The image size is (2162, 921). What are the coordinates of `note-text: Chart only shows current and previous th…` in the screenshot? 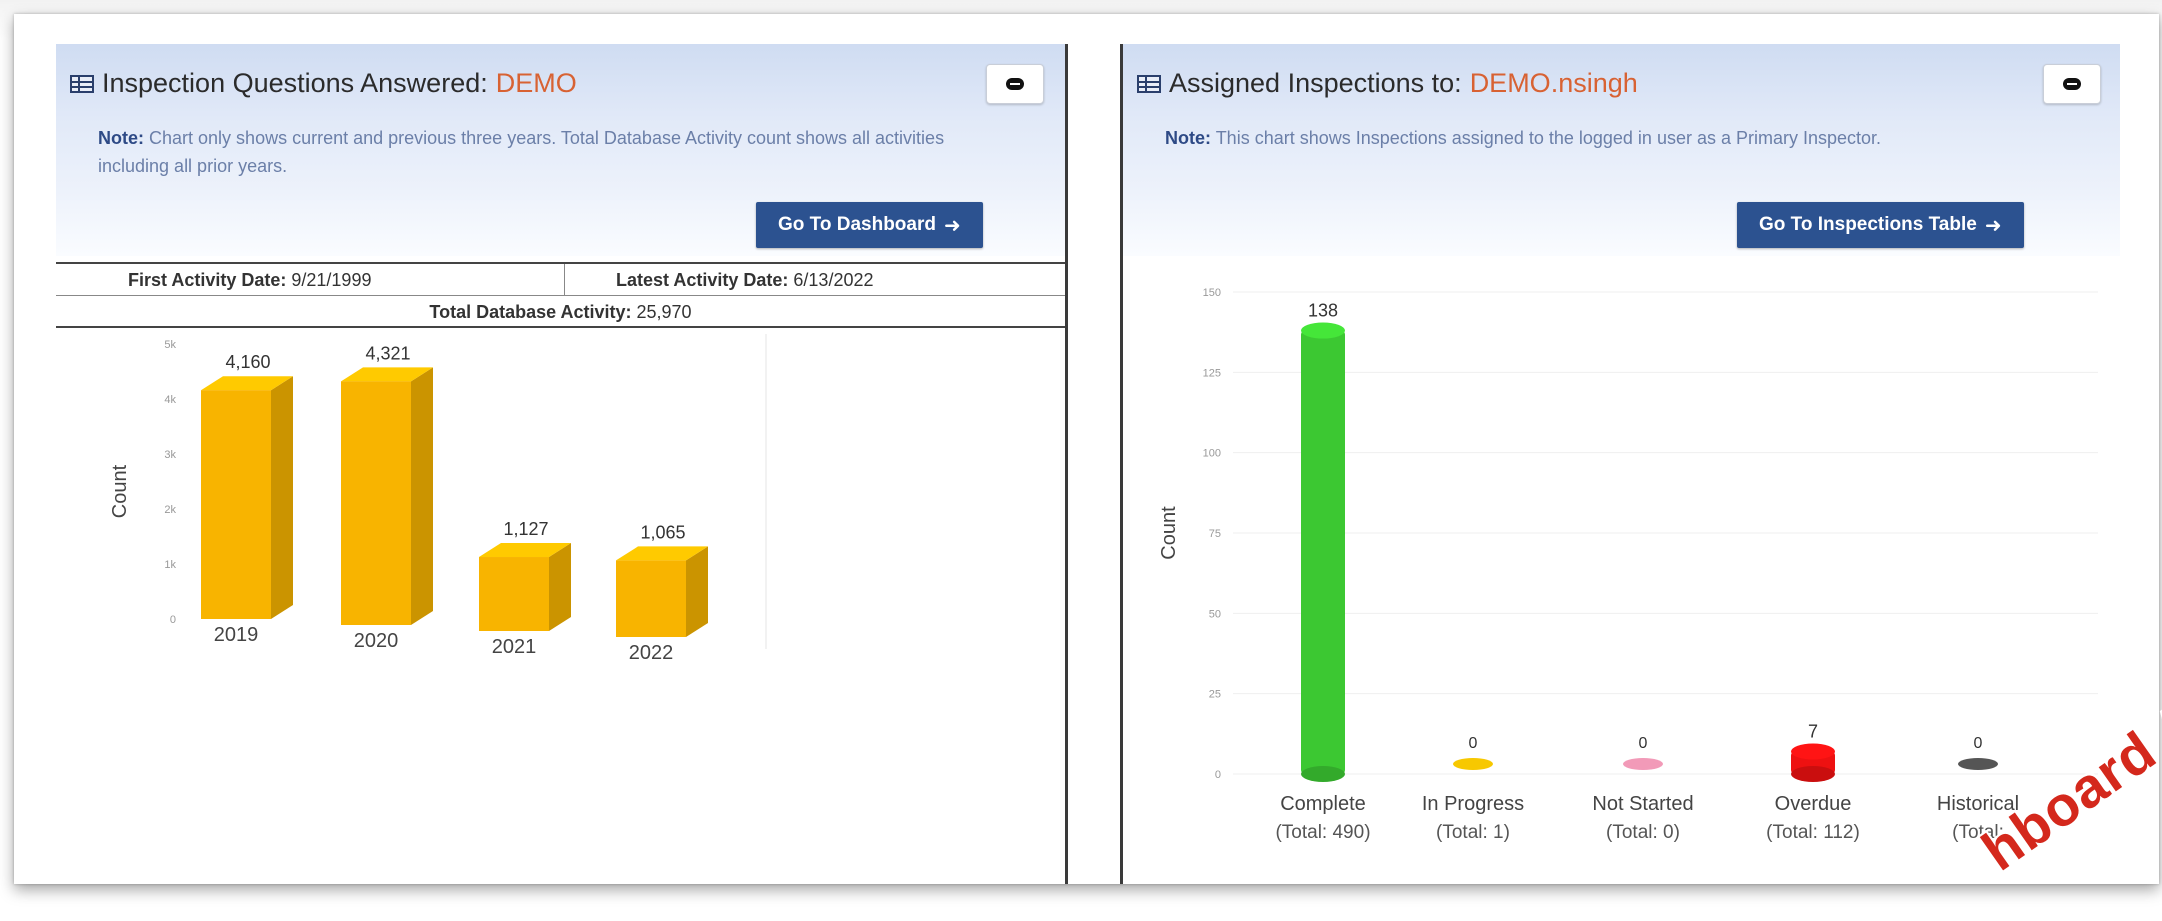 It's located at (521, 152).